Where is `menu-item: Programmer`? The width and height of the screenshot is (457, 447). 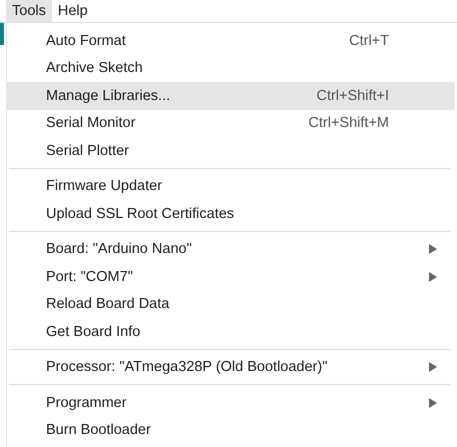 menu-item: Programmer is located at coordinates (231, 402).